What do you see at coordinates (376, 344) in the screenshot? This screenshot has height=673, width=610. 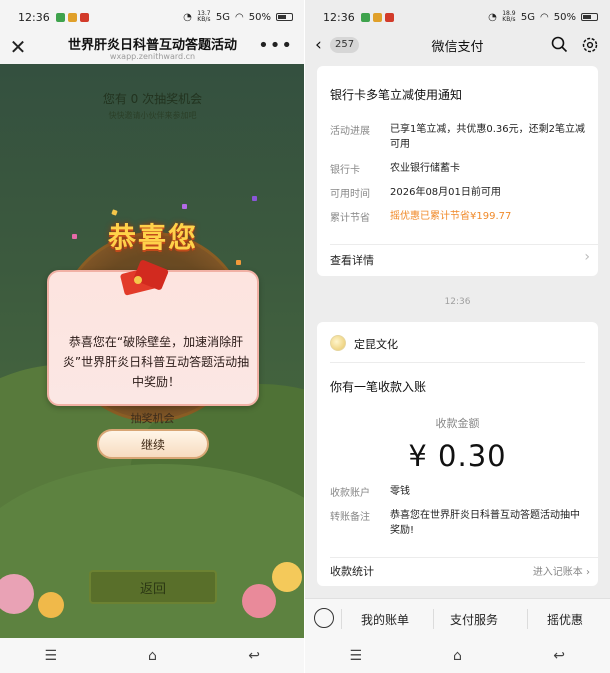 I see `merchant-name: 定昆文化` at bounding box center [376, 344].